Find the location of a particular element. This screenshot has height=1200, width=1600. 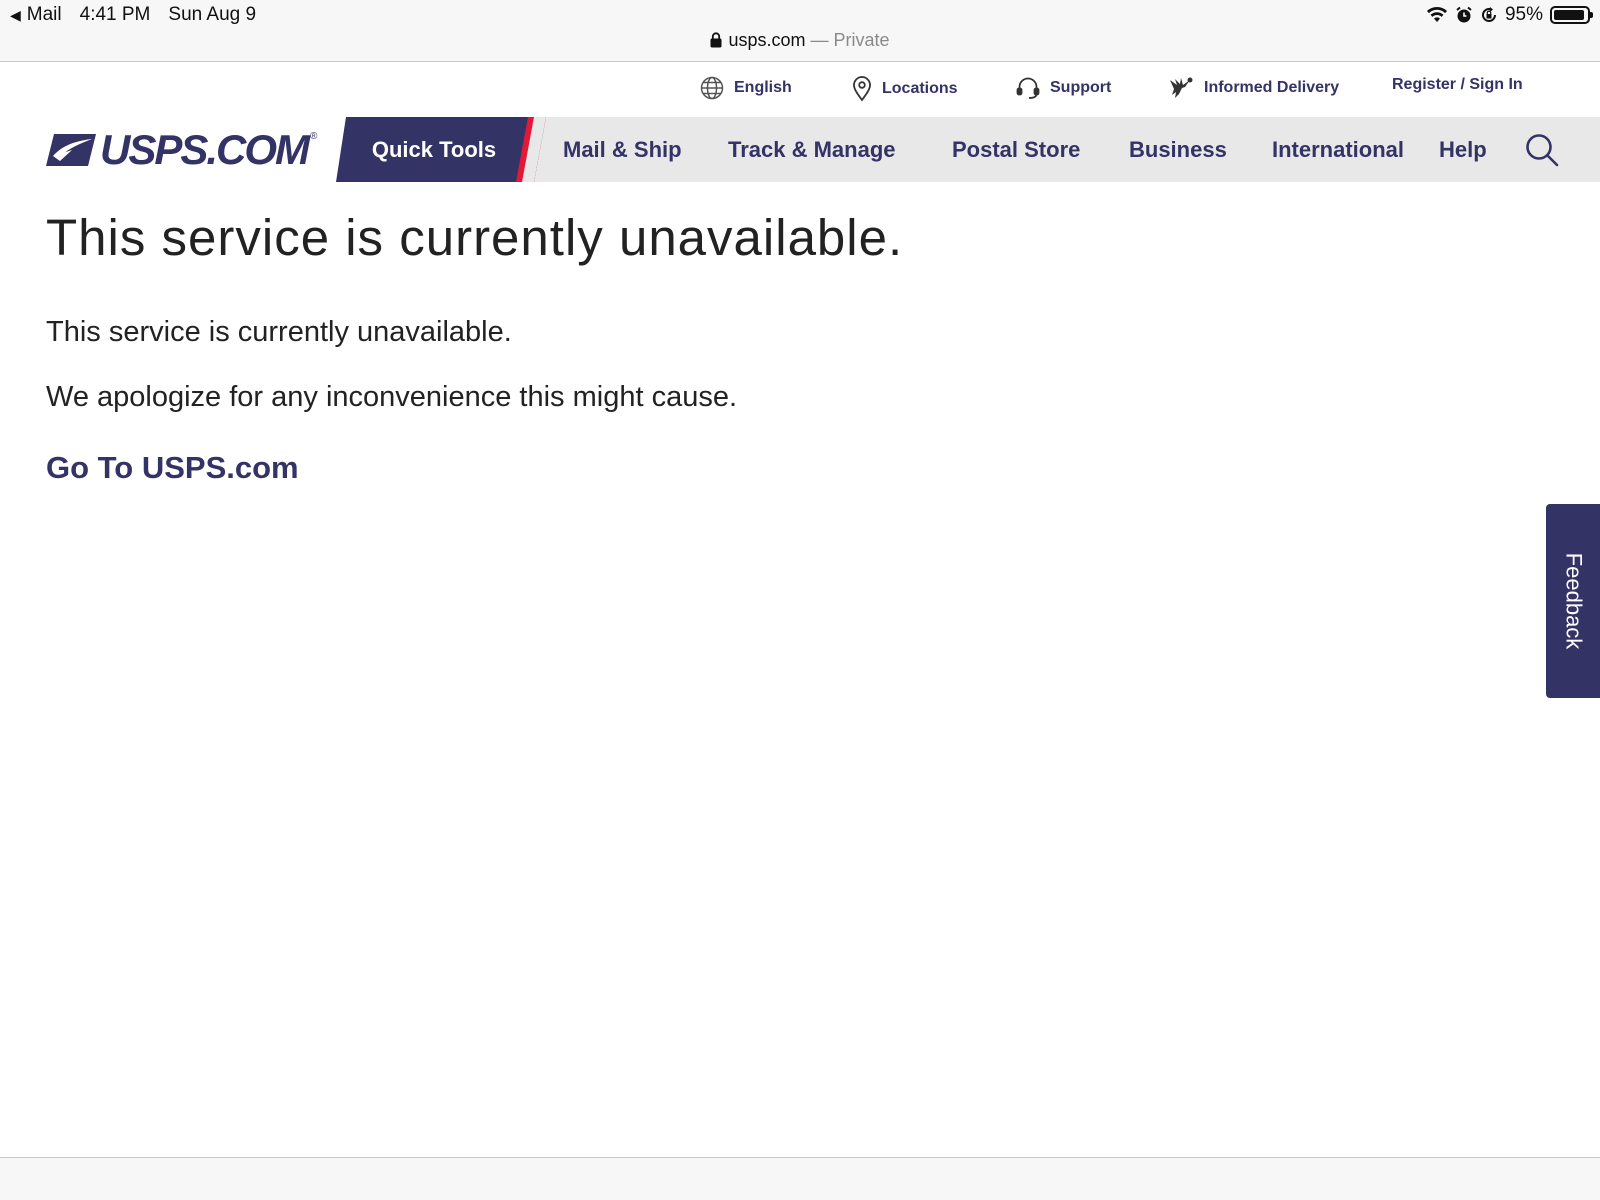

registered-mark: ® is located at coordinates (314, 136).